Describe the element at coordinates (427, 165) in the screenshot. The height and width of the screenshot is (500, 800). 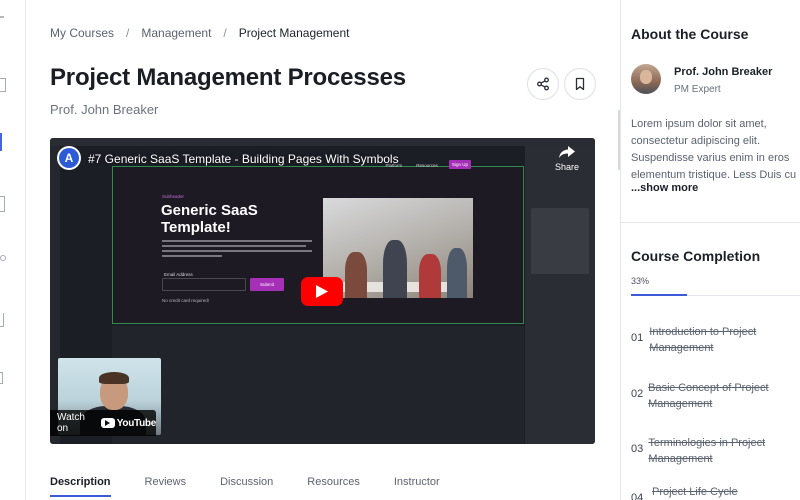
I see `video-embedded-nav-item: Resources` at that location.